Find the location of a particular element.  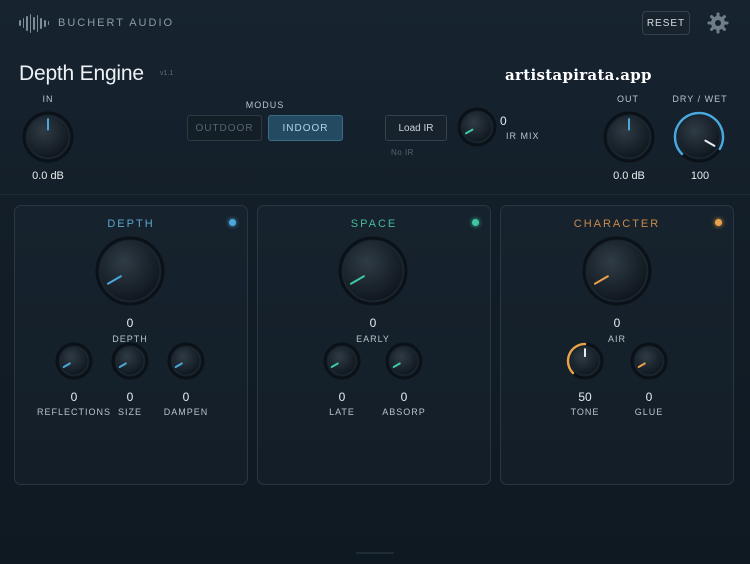

top-bar: BUCHERT AUDIO RESET is located at coordinates (375, 23).